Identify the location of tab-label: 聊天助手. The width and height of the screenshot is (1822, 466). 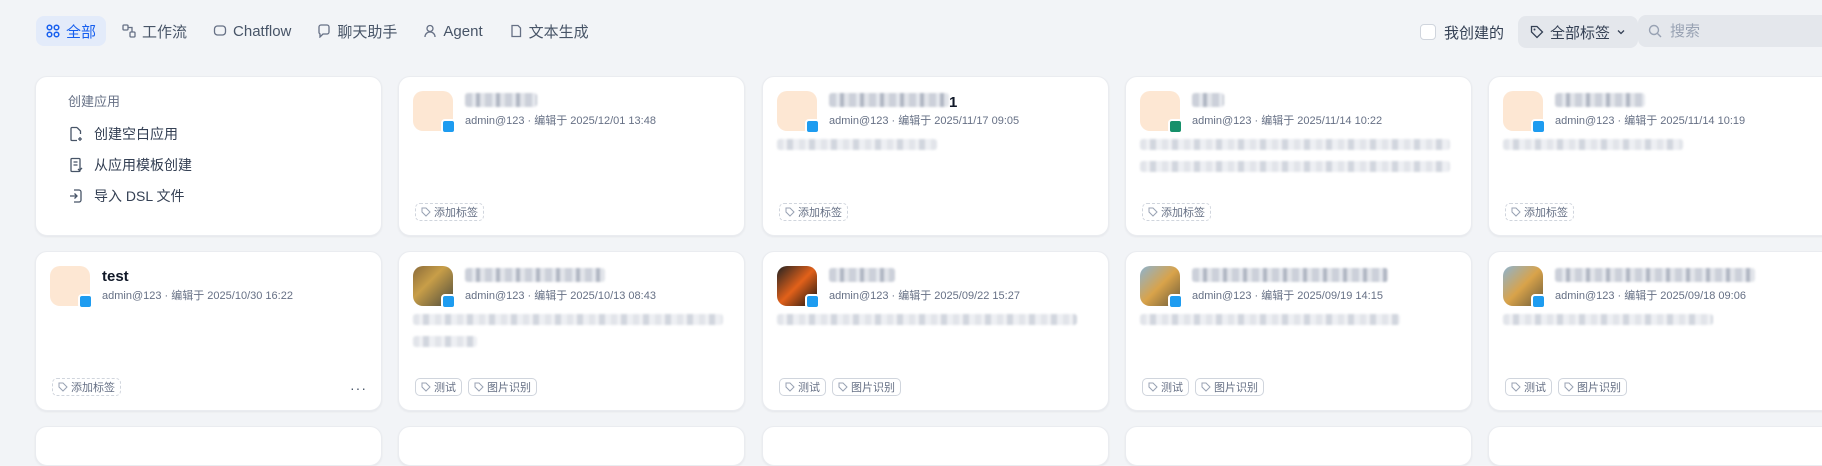
(367, 32).